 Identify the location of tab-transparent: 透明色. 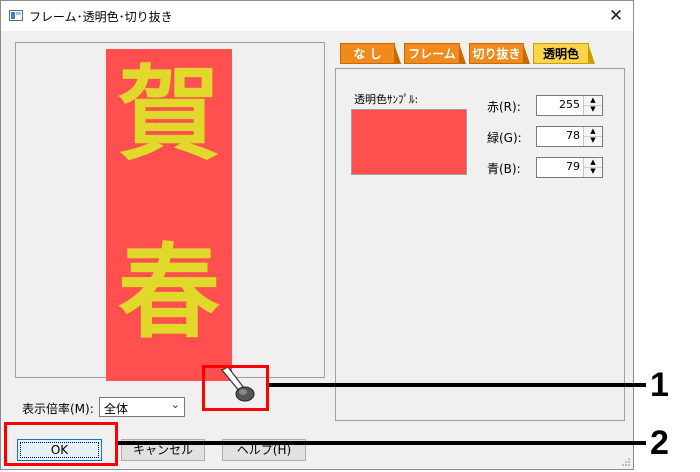
(564, 53).